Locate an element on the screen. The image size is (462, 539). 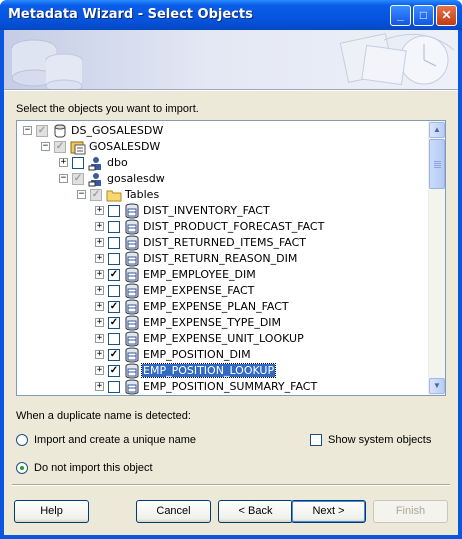
tree-item-label: EMP_POSITION_LOOKUP is located at coordinates (208, 370).